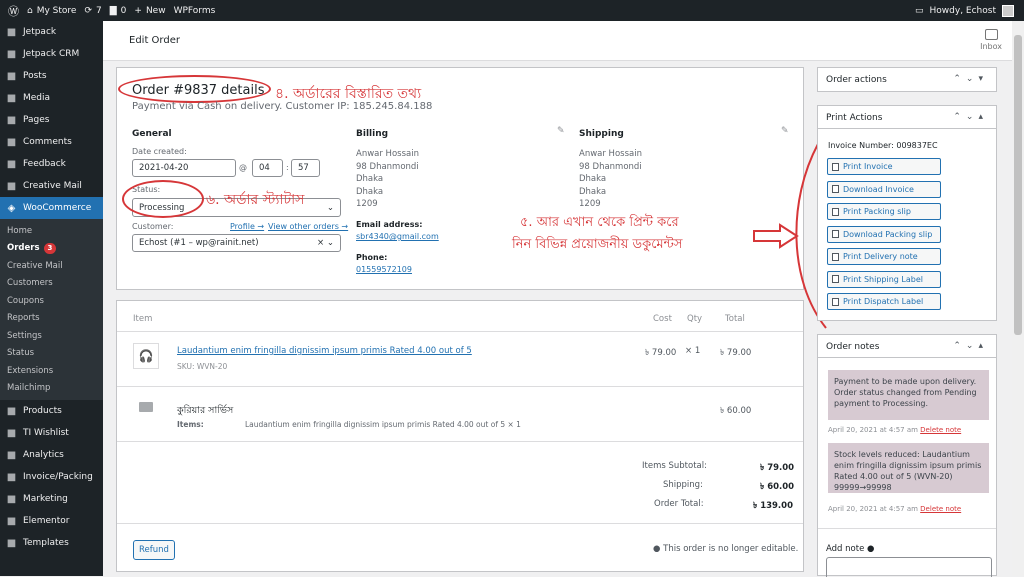 Image resolution: width=1024 pixels, height=577 pixels. I want to click on sidebar-item-jetpack-crm: ■ Jetpack CRM, so click(51, 54).